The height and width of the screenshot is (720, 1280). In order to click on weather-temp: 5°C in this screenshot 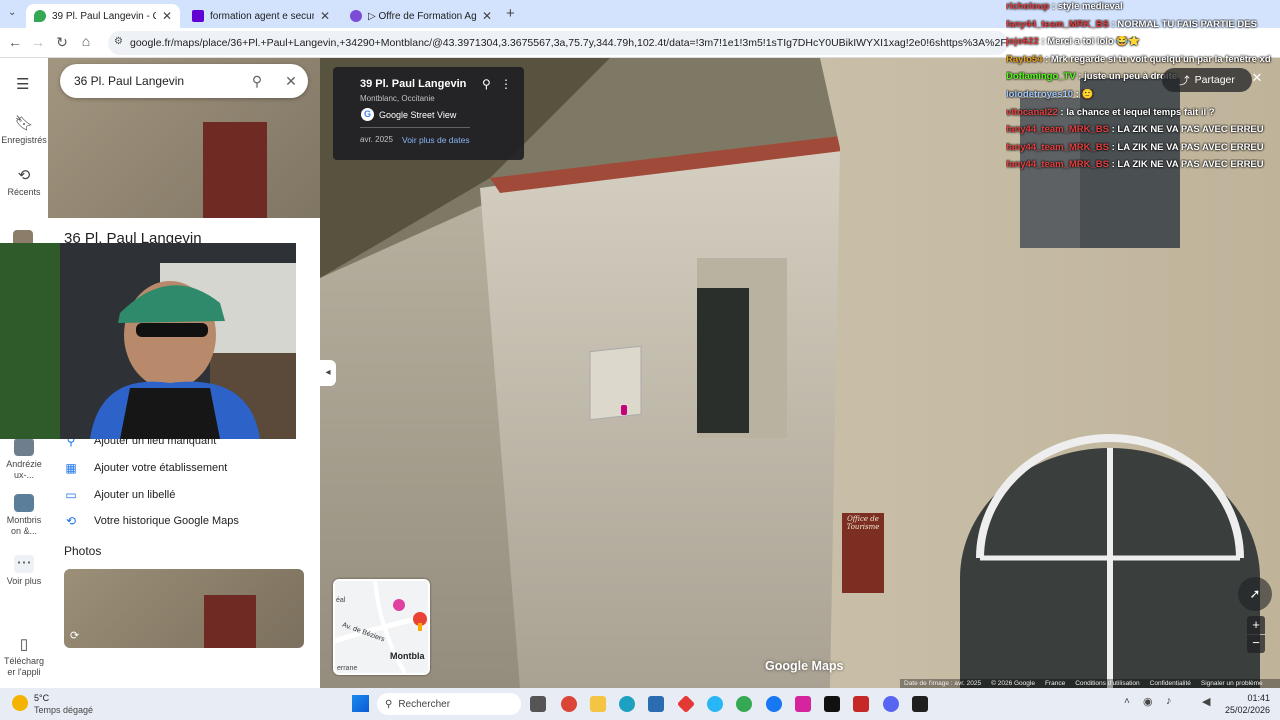, I will do `click(41, 698)`.